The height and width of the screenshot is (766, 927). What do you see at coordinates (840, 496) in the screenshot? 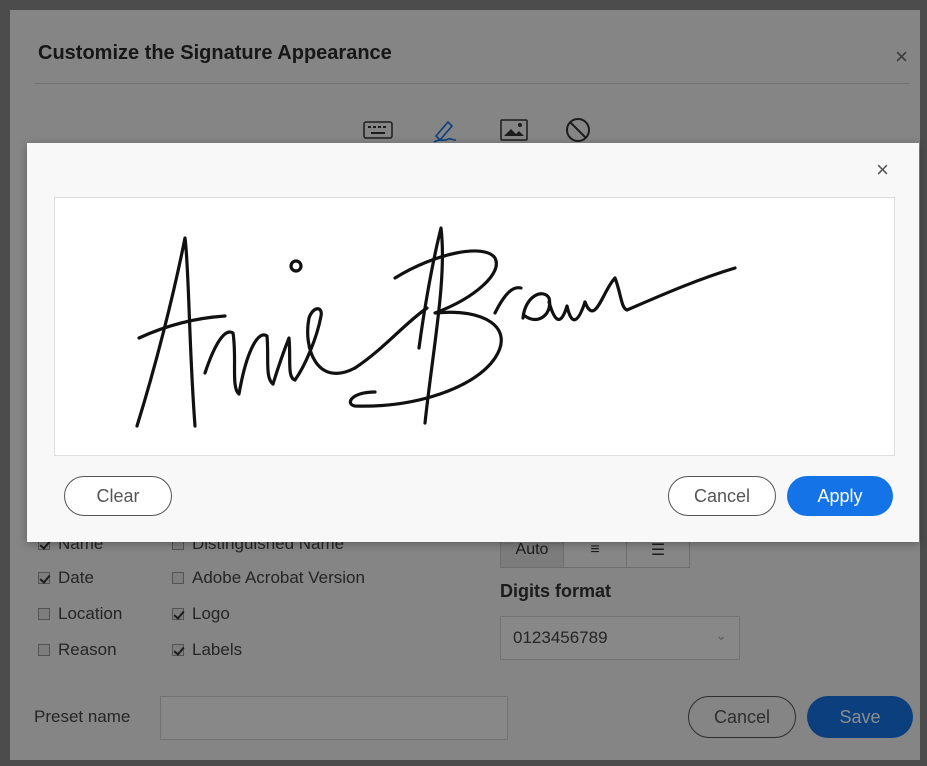
I see `apply-button: Apply` at bounding box center [840, 496].